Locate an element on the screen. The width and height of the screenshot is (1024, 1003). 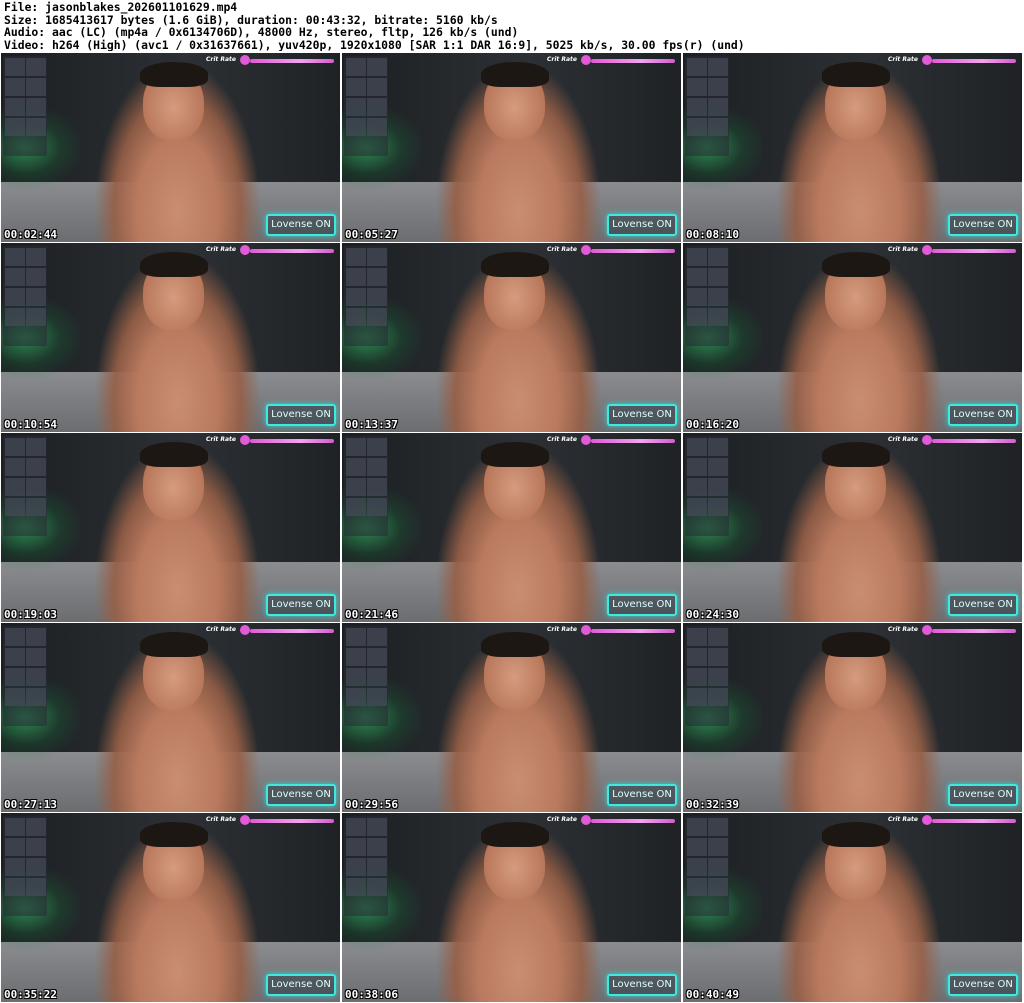
video-thumbnail: Crit Rate Lovense ON 00:27:13 is located at coordinates (170, 717).